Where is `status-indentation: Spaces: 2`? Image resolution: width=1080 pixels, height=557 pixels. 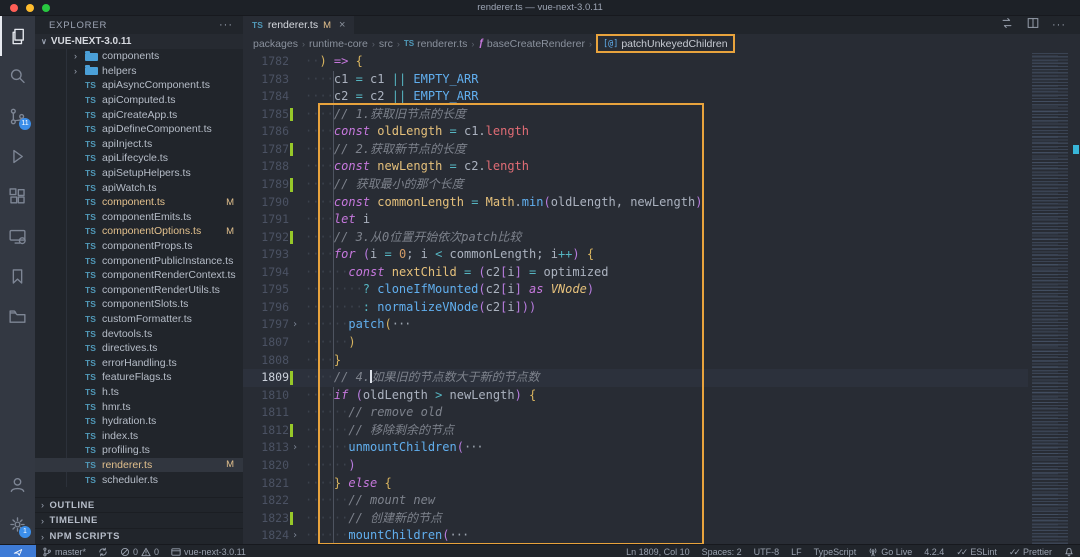
status-indentation: Spaces: 2 is located at coordinates (722, 551).